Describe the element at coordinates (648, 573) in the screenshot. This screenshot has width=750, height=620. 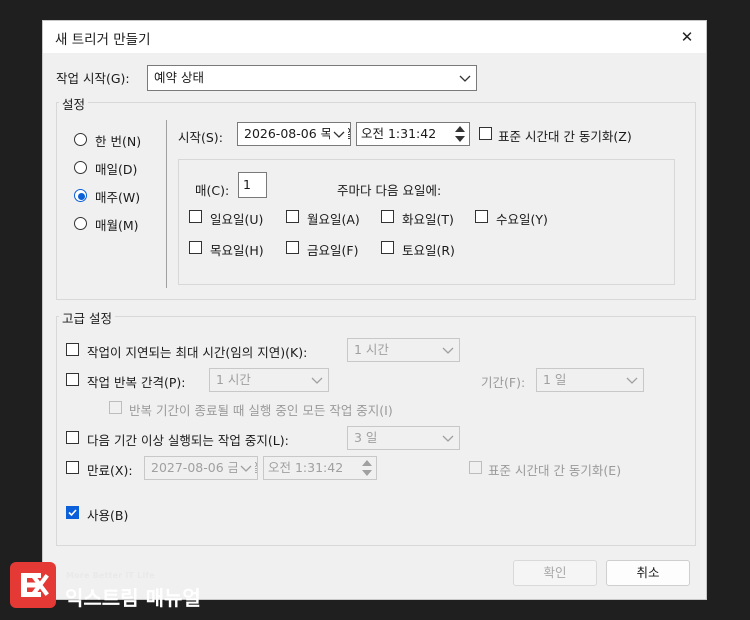
I see `cancel-button: 취소` at that location.